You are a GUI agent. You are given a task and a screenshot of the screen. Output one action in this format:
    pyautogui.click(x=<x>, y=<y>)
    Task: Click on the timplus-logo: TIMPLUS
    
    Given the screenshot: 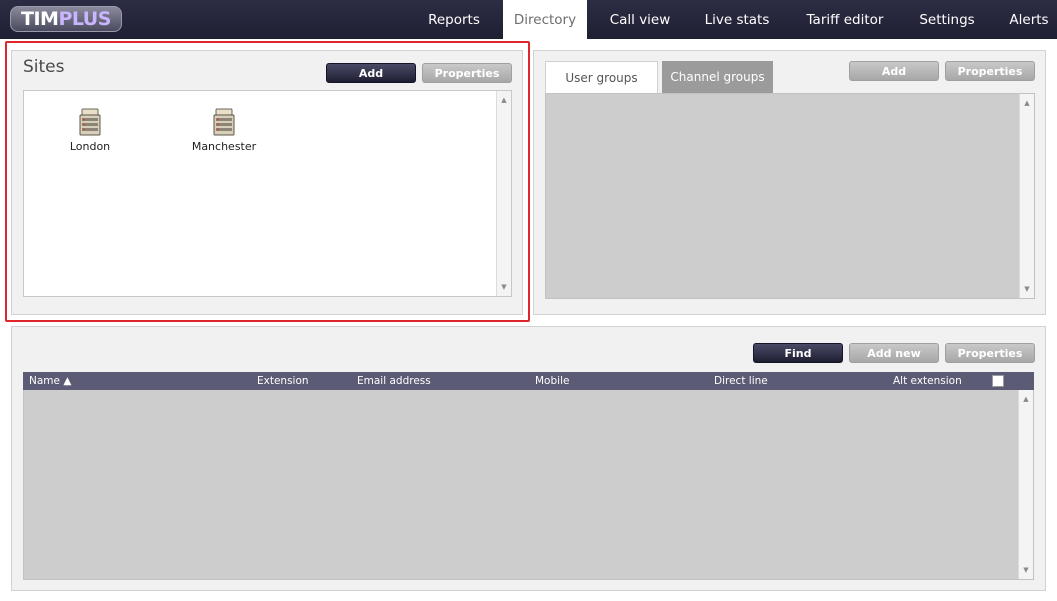 What is the action you would take?
    pyautogui.click(x=66, y=19)
    